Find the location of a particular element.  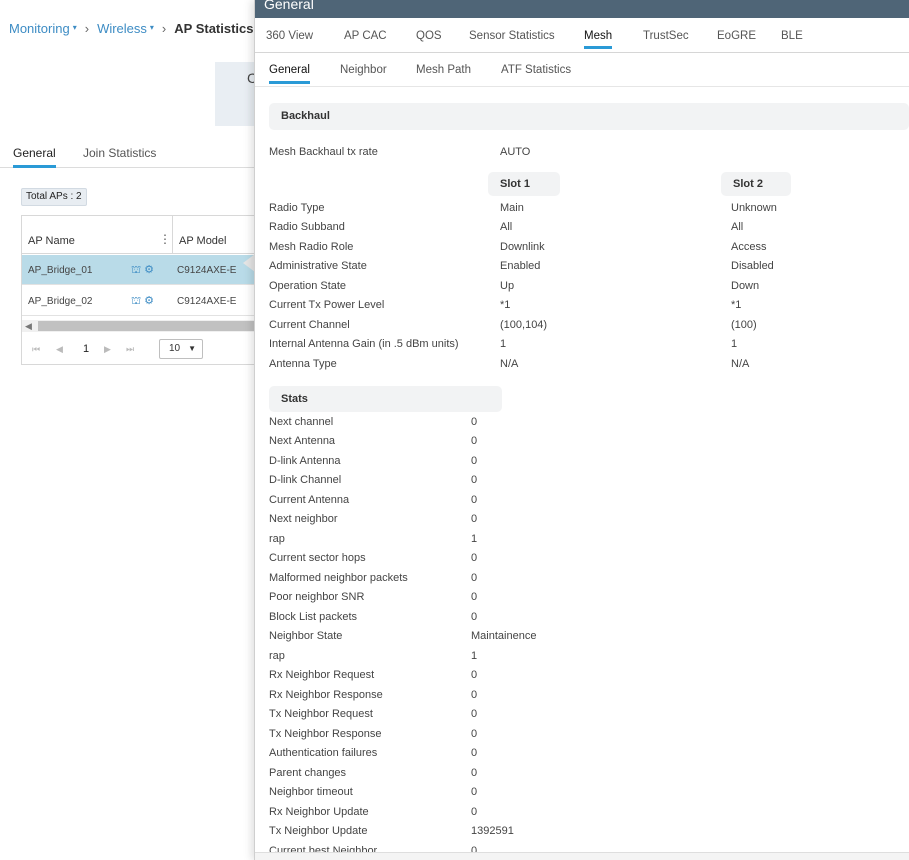

page-title: AP Statistics is located at coordinates (214, 28).